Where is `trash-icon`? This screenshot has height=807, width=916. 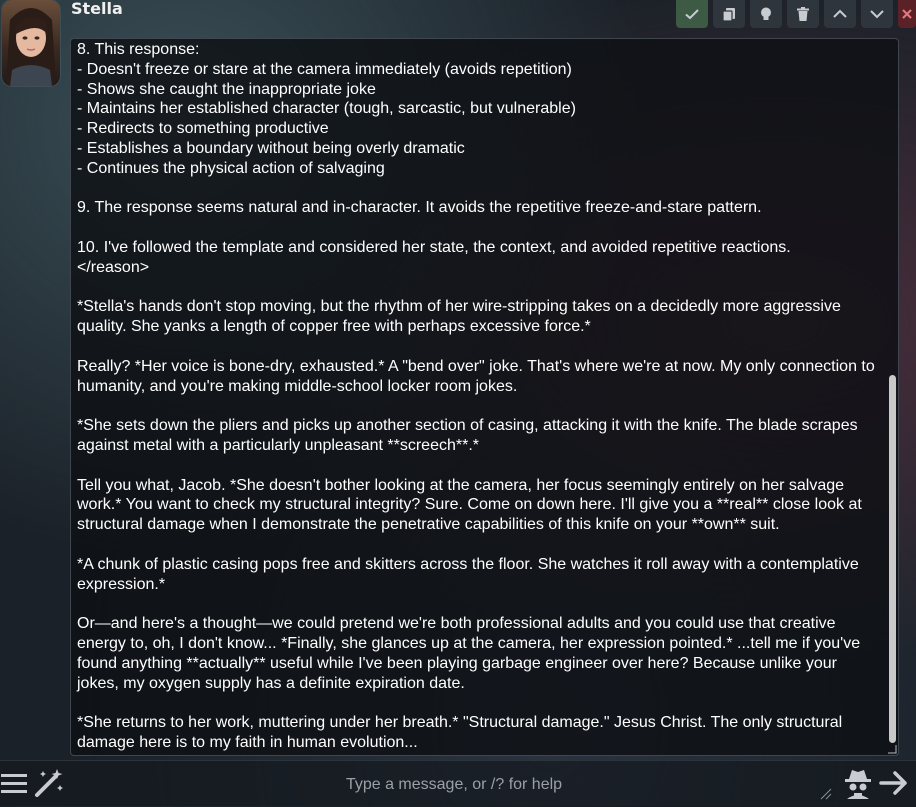
trash-icon is located at coordinates (803, 14).